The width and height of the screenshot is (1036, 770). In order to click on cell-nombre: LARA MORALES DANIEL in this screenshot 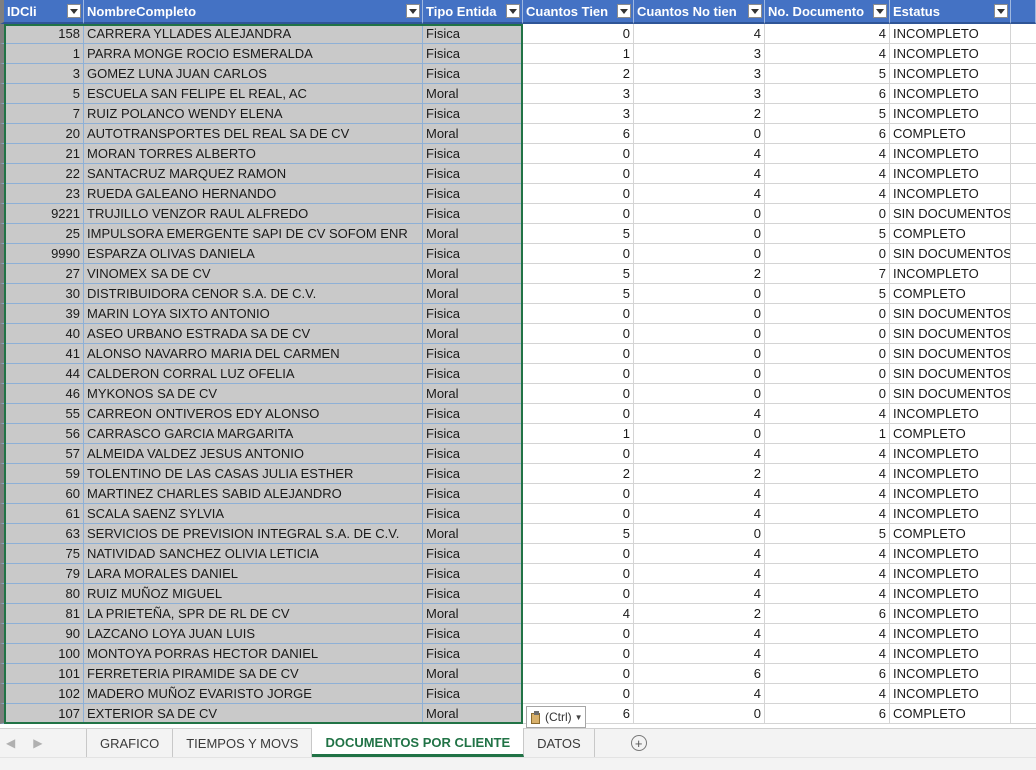, I will do `click(253, 574)`.